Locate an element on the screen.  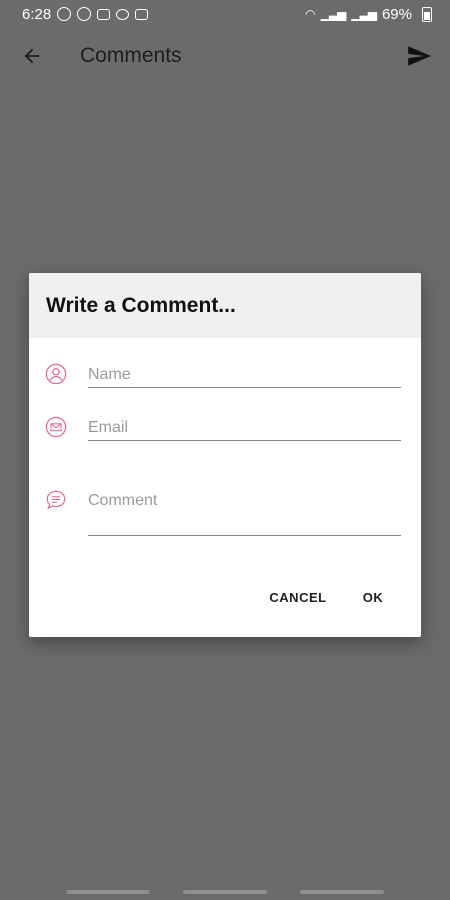
arrow-left-icon is located at coordinates (32, 56).